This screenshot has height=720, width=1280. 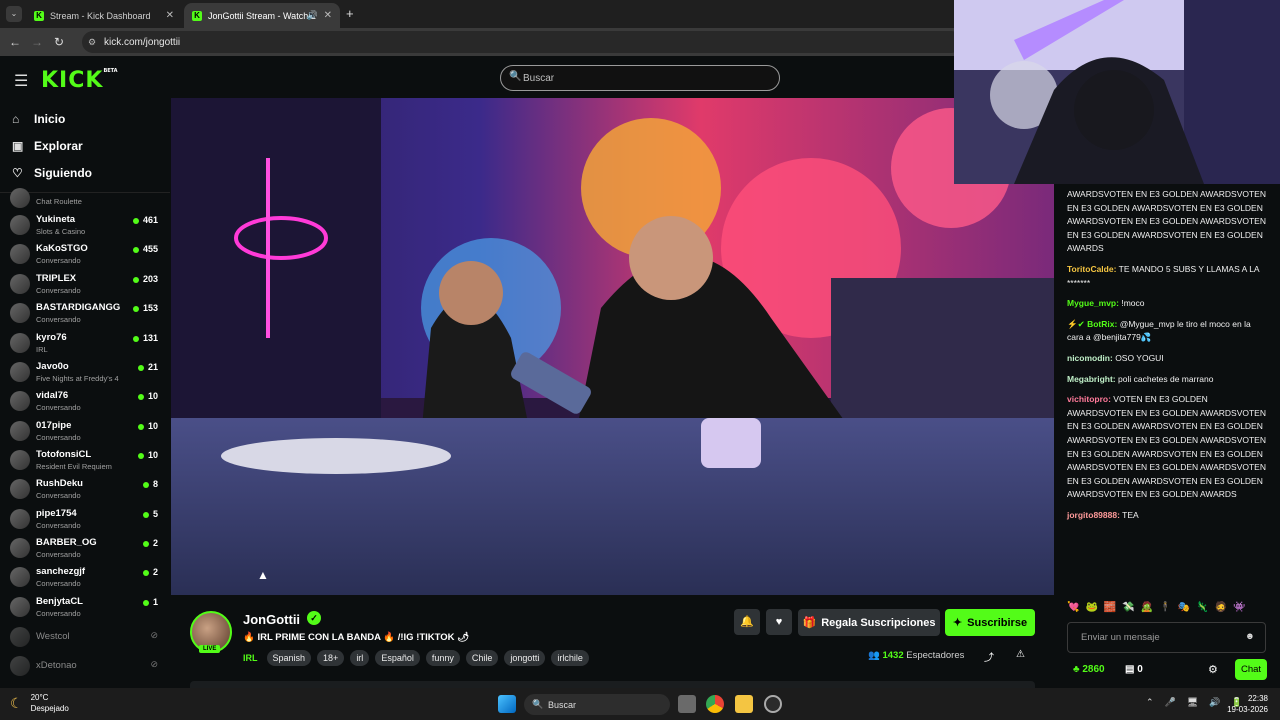 What do you see at coordinates (14, 14) in the screenshot?
I see `tab-list-icon: ⌄` at bounding box center [14, 14].